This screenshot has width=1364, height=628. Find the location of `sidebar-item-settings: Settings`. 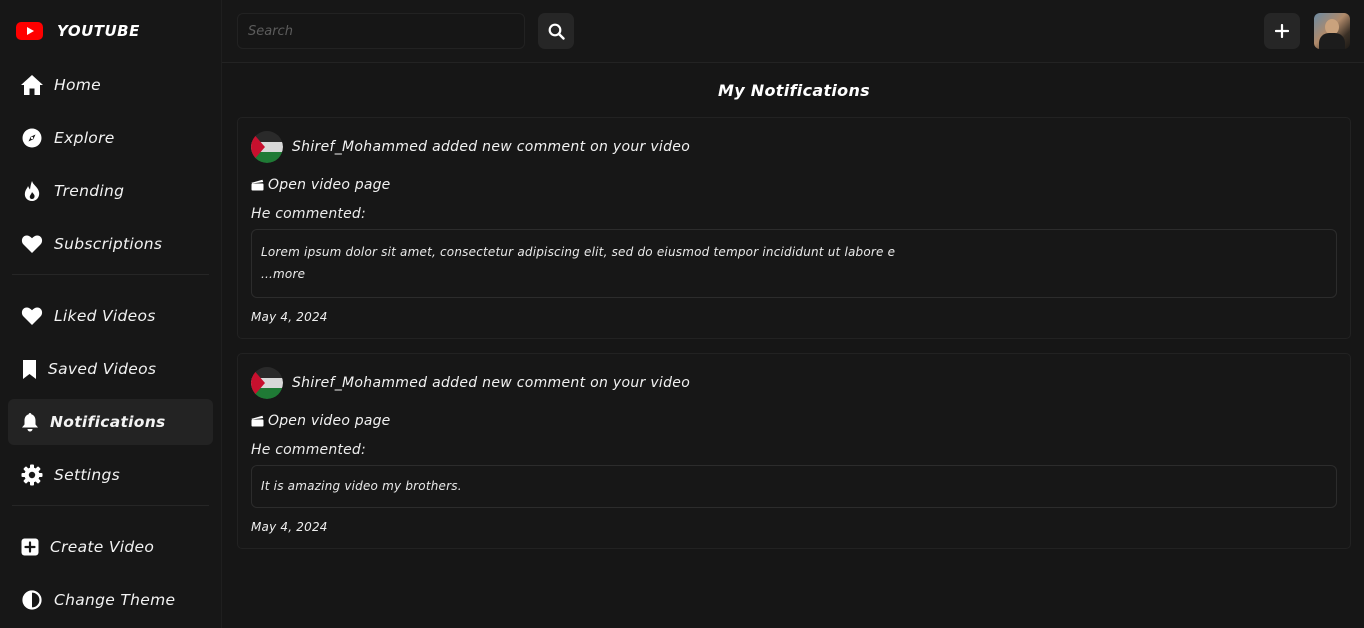

sidebar-item-settings: Settings is located at coordinates (110, 475).